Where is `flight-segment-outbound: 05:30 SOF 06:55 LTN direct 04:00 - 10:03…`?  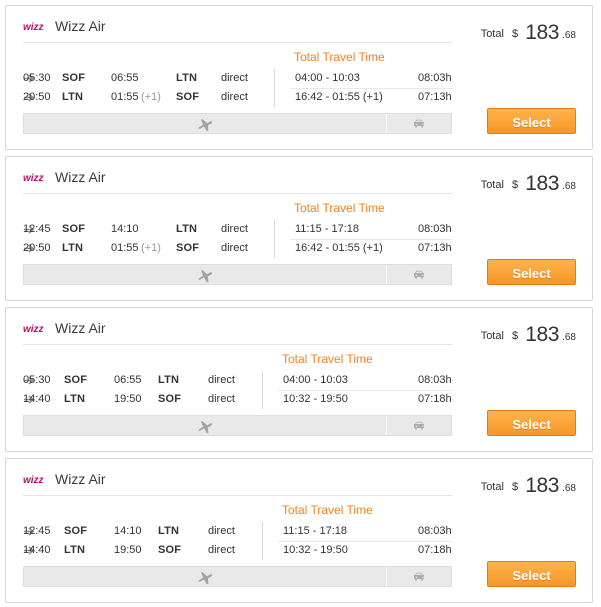 flight-segment-outbound: 05:30 SOF 06:55 LTN direct 04:00 - 10:03… is located at coordinates (237, 78).